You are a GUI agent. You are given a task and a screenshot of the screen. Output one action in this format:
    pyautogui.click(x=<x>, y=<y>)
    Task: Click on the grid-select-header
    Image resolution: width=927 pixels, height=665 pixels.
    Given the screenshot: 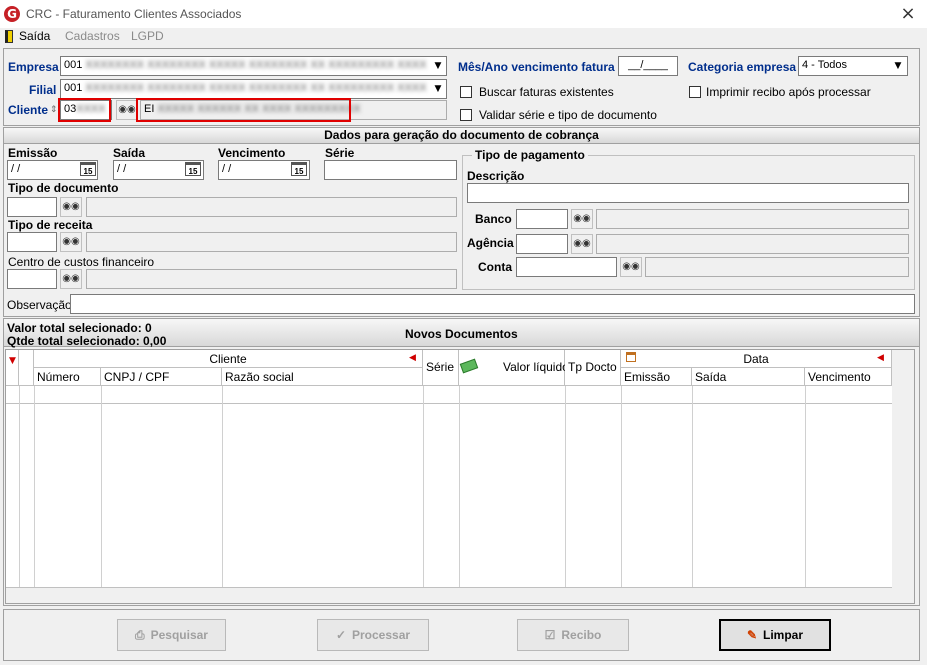 What is the action you would take?
    pyautogui.click(x=26, y=368)
    